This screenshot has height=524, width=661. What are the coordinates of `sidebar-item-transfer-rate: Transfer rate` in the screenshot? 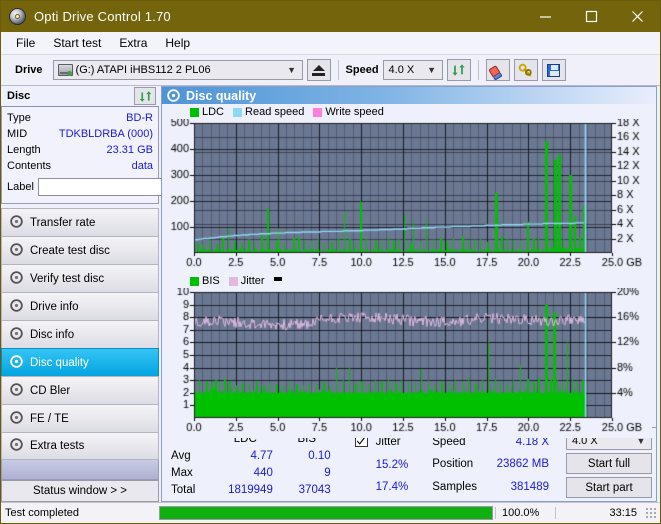 It's located at (80, 222).